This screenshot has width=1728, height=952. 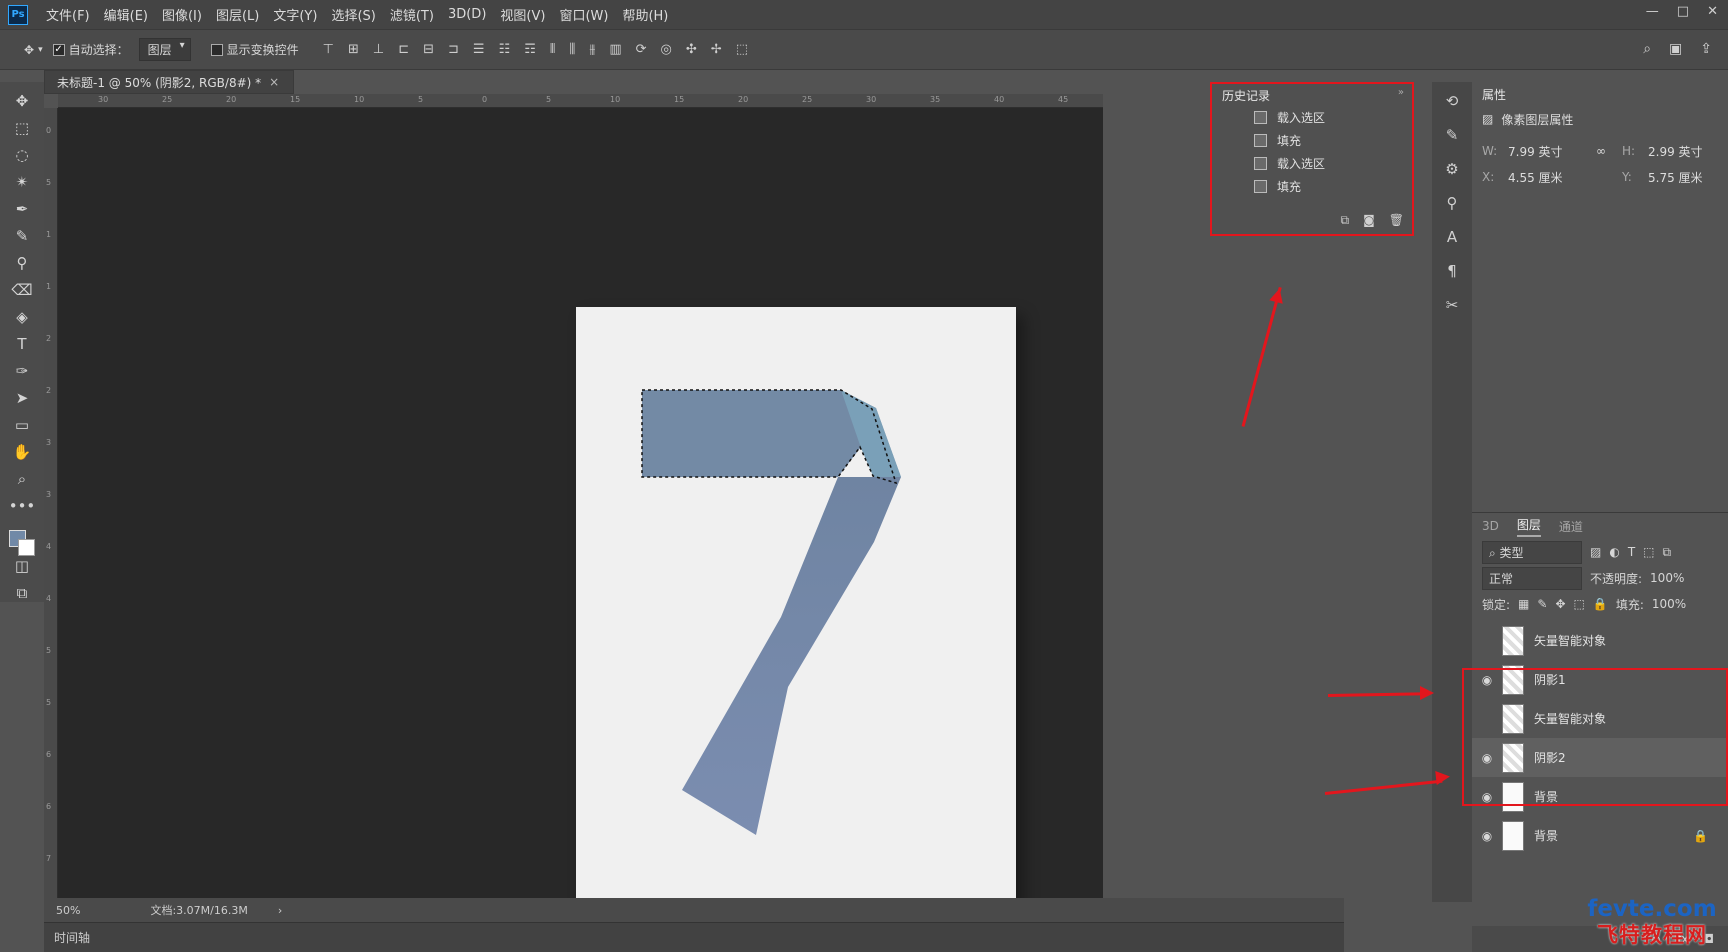 I want to click on history-panel-icon: ⟲, so click(x=1452, y=101).